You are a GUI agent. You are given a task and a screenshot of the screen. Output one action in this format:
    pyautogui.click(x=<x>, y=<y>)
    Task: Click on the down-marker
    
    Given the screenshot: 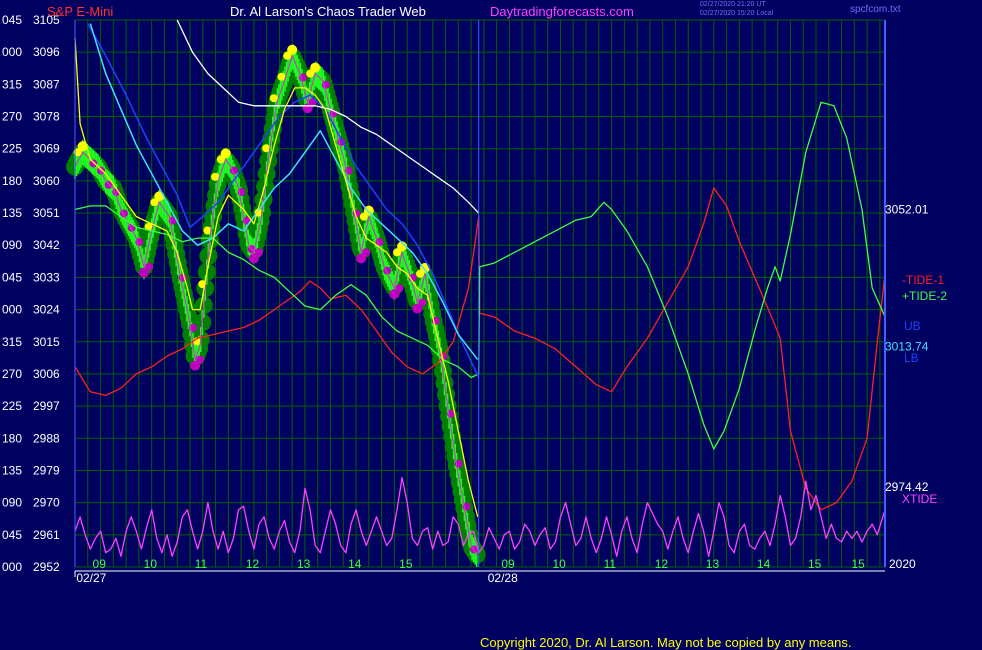 What is the action you would take?
    pyautogui.click(x=93, y=163)
    